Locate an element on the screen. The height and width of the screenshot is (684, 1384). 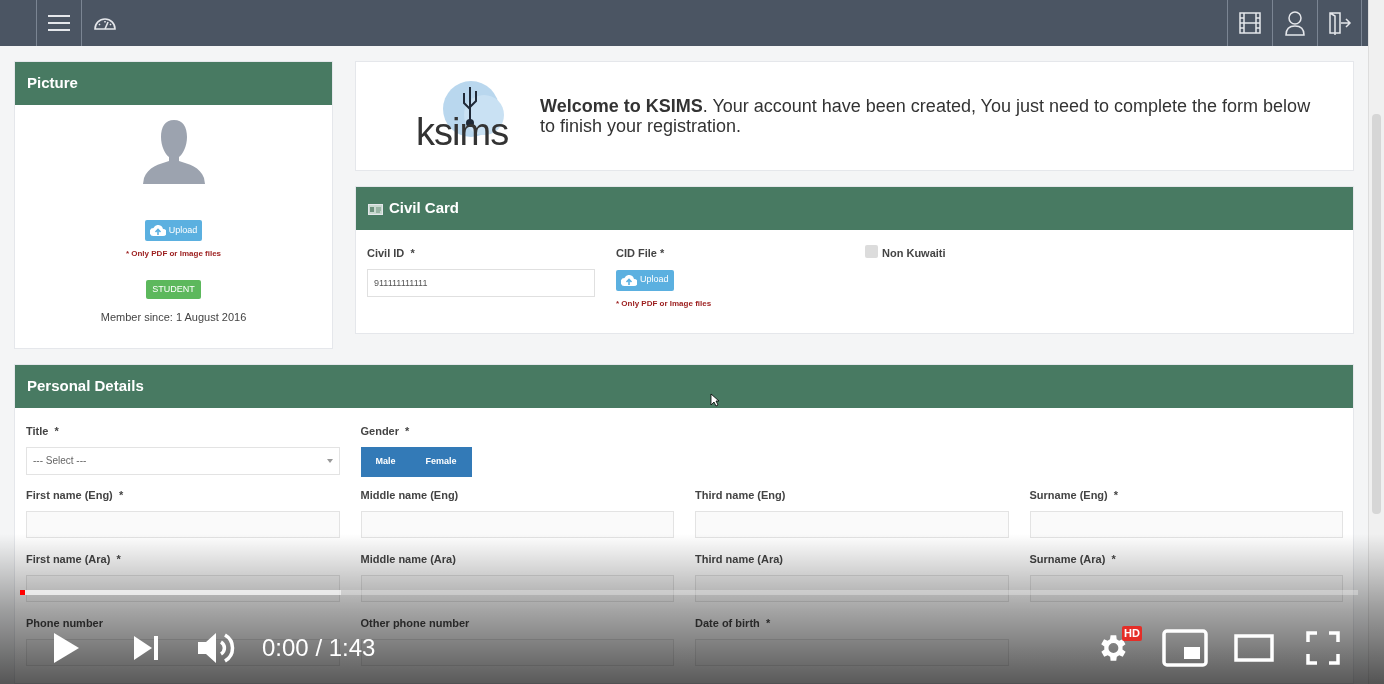
miniplayer-icon is located at coordinates (1185, 648).